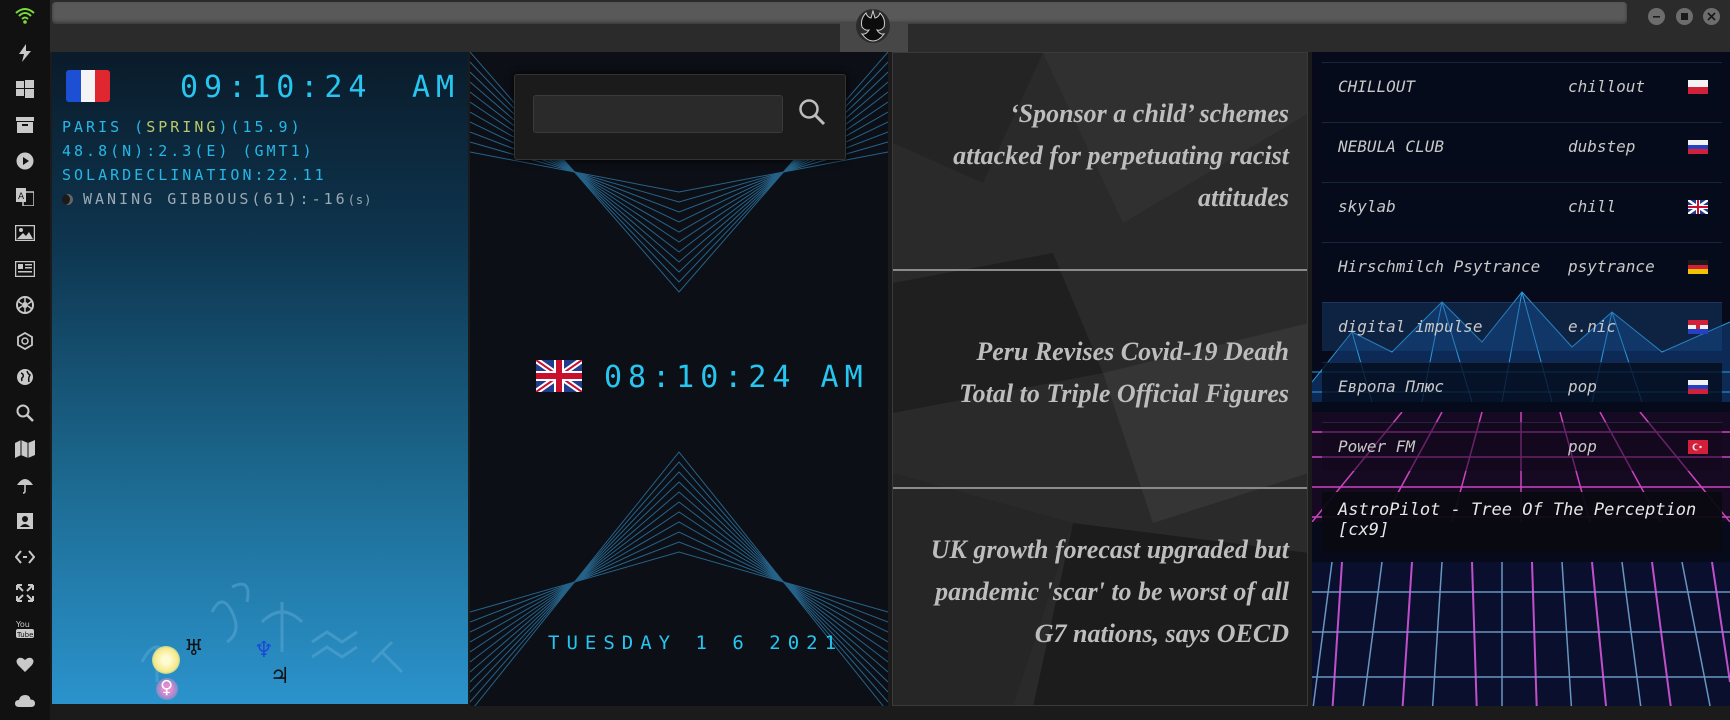 This screenshot has width=1730, height=720. I want to click on station-row: CHILLOUT chillout, so click(1522, 86).